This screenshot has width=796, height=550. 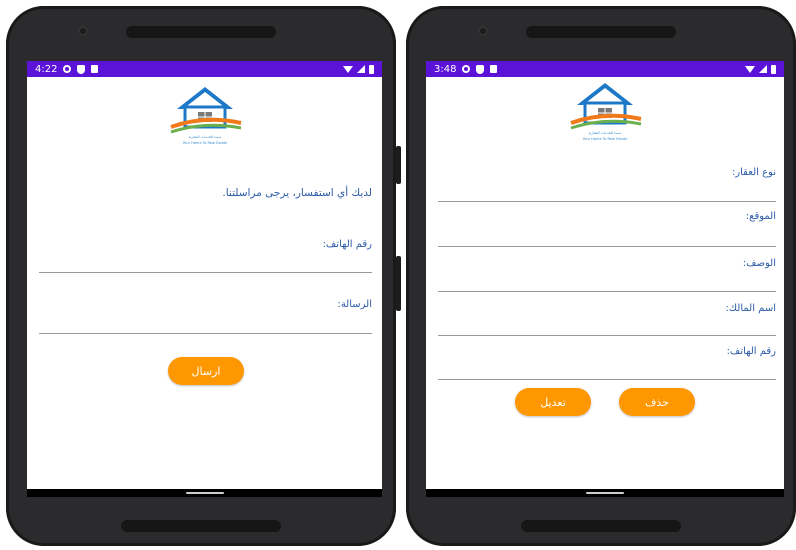 What do you see at coordinates (759, 263) in the screenshot?
I see `description-label: الوصف:` at bounding box center [759, 263].